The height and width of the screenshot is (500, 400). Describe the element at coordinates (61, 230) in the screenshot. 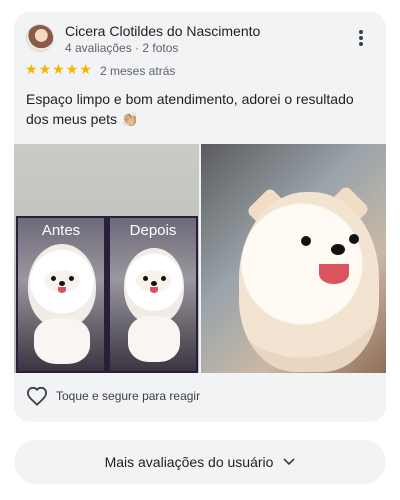

I see `before-label: Antes` at that location.